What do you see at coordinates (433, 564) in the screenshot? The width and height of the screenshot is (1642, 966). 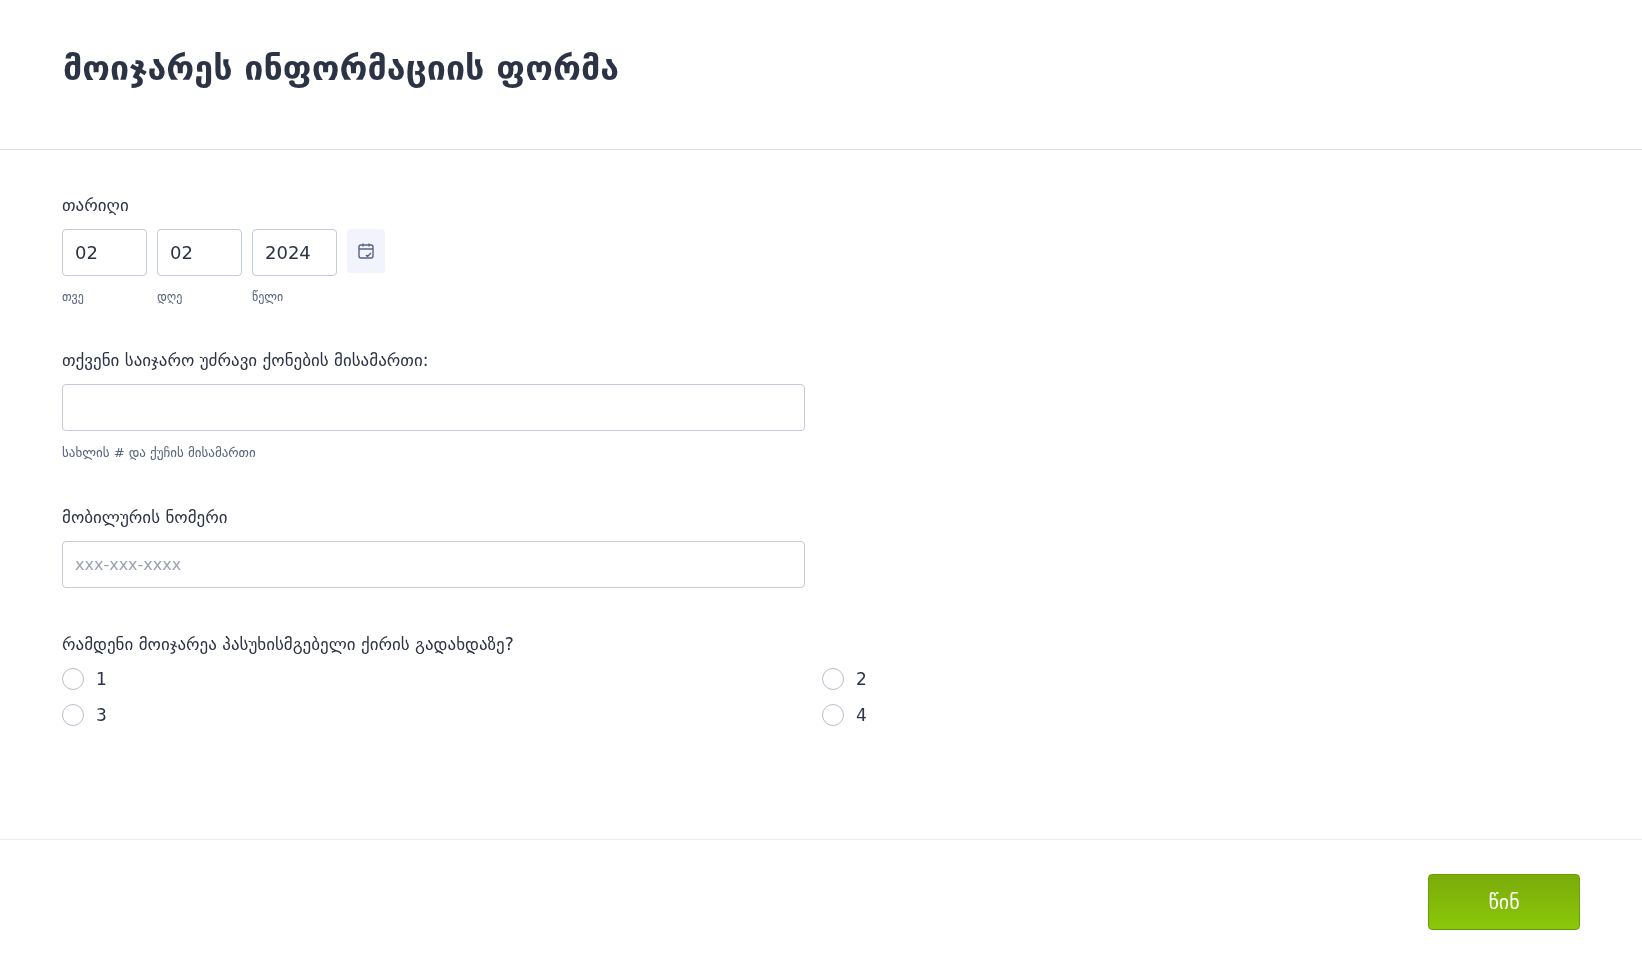 I see `mobile-input: xxx-xxx-xxxx` at bounding box center [433, 564].